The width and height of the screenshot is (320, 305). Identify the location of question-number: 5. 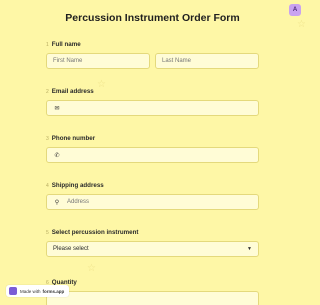
(47, 233).